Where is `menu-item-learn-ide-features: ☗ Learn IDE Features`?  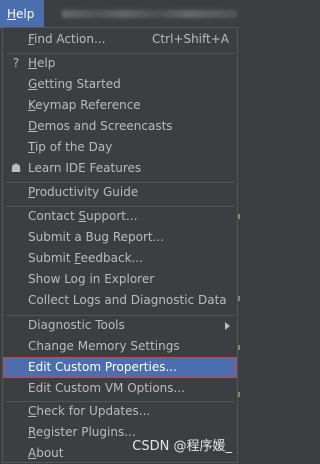
menu-item-learn-ide-features: ☗ Learn IDE Features is located at coordinates (120, 168).